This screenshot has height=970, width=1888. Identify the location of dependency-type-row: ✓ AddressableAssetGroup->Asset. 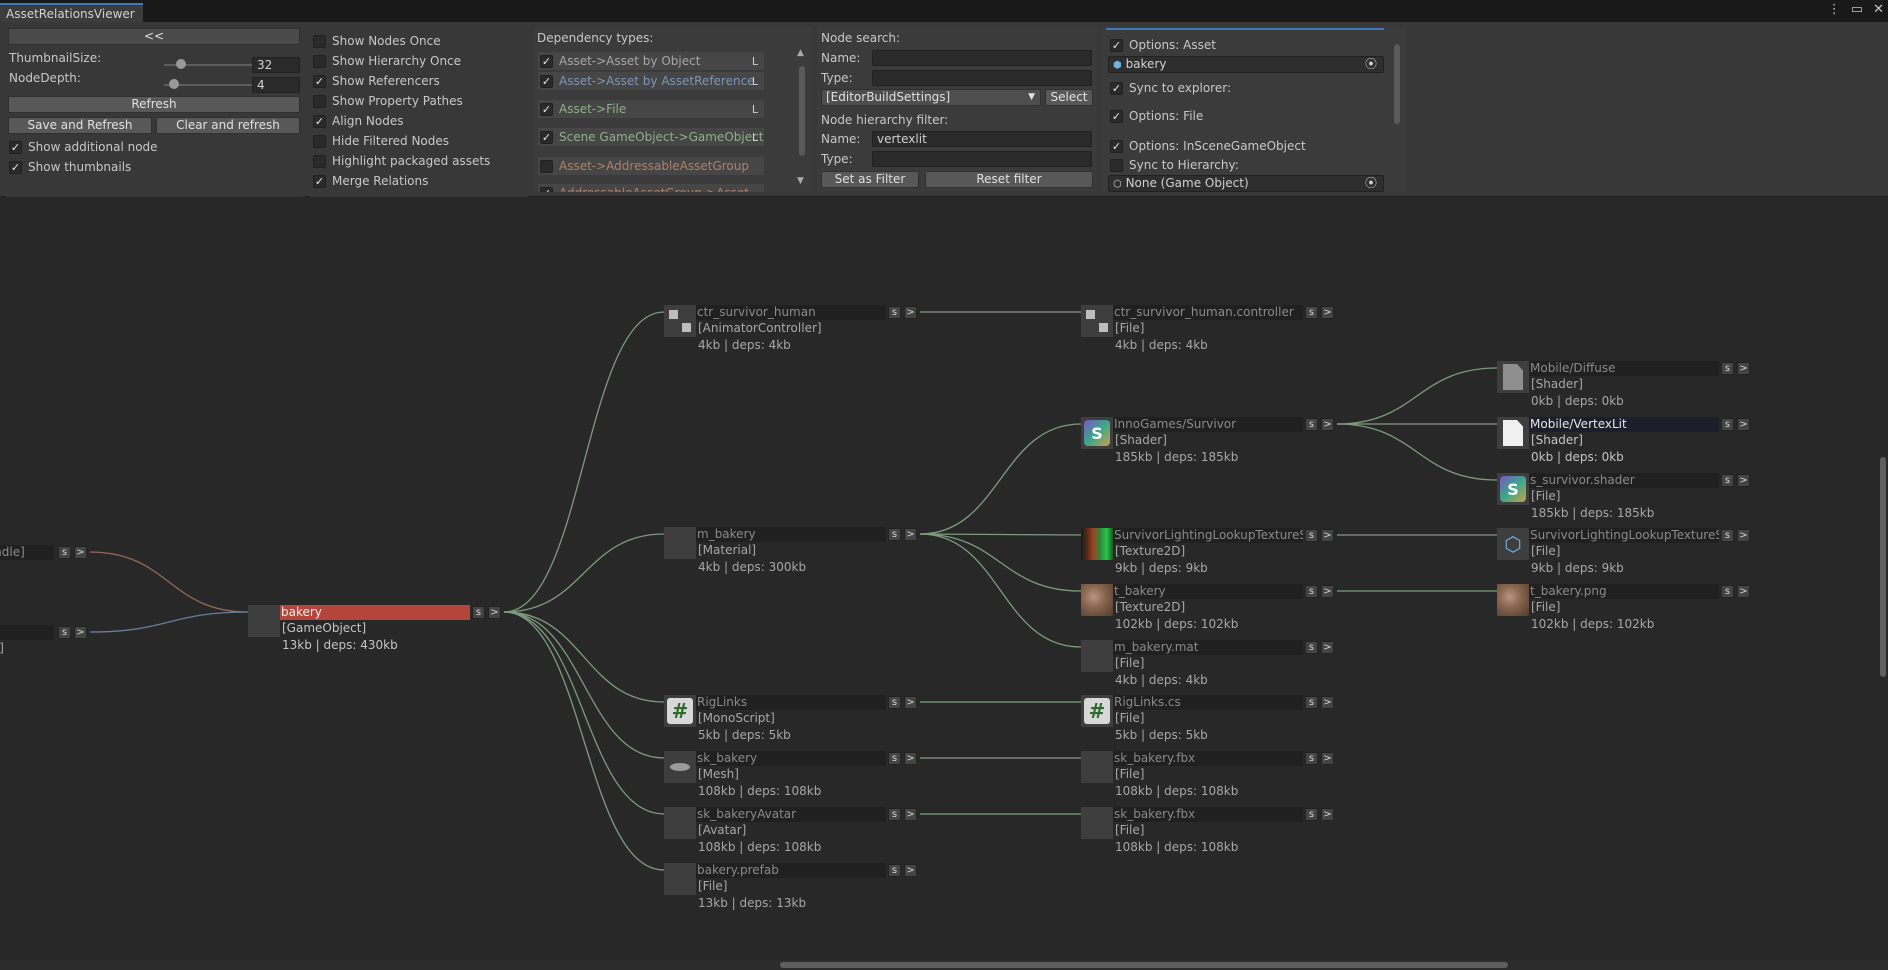
(651, 188).